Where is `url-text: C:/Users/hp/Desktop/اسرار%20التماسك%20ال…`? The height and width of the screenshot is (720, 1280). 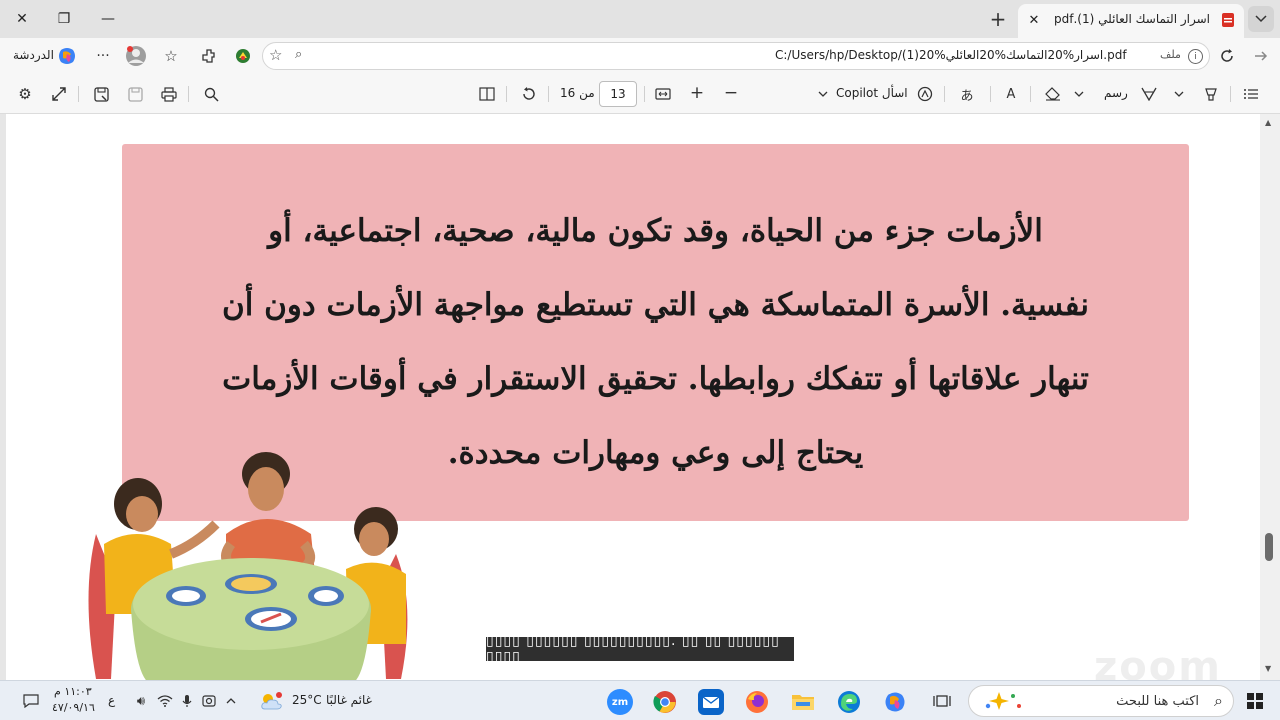
url-text: C:/Users/hp/Desktop/اسرار%20التماسك%20ال… is located at coordinates (951, 55).